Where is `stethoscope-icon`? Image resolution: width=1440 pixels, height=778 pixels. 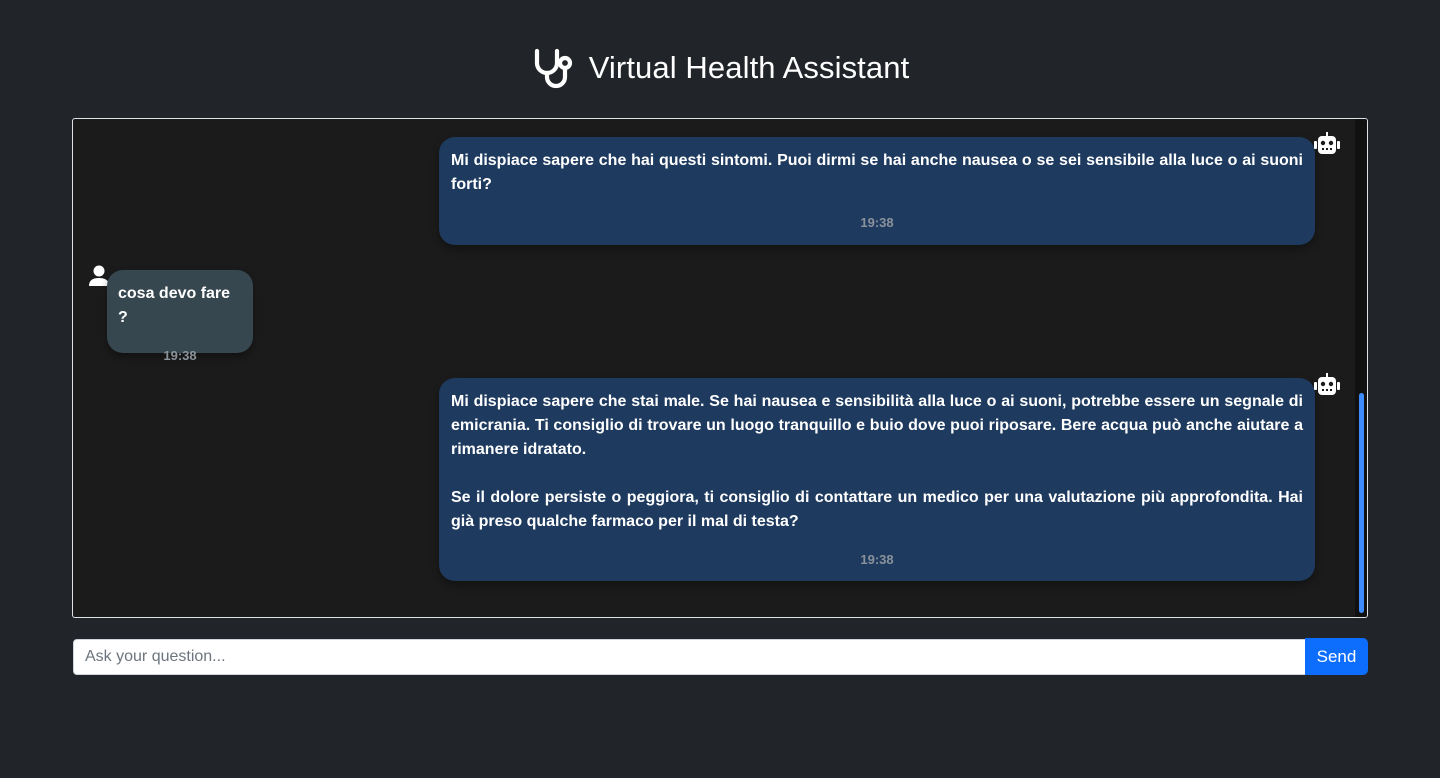 stethoscope-icon is located at coordinates (553, 68).